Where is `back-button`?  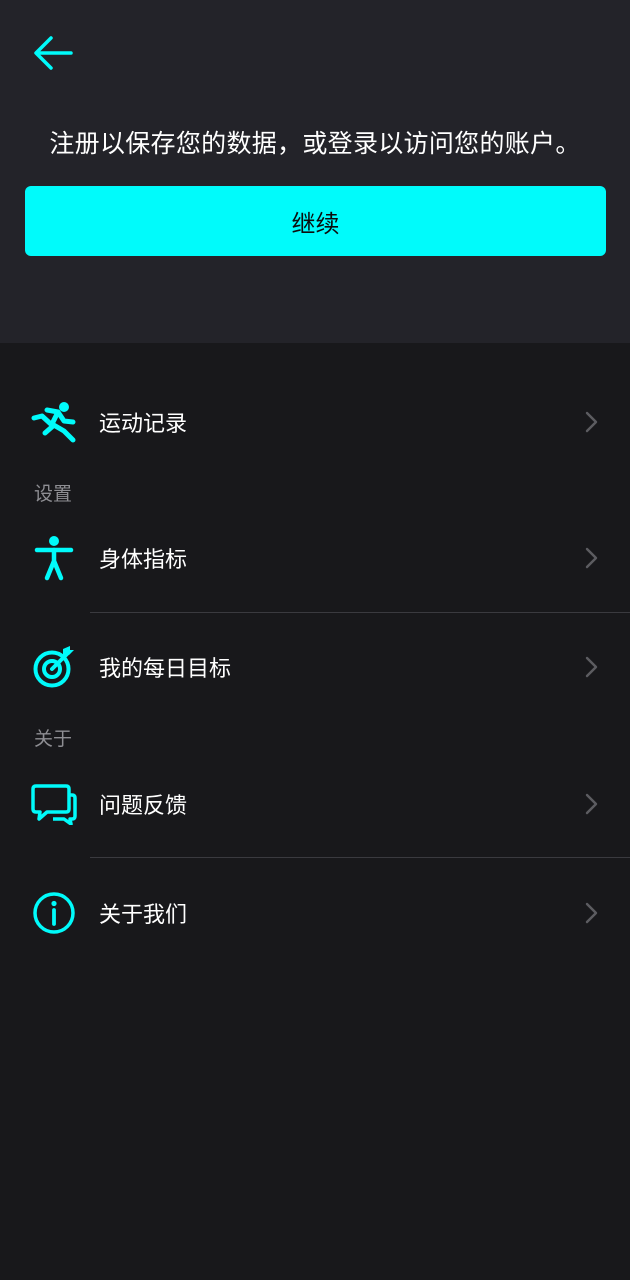 back-button is located at coordinates (53, 53).